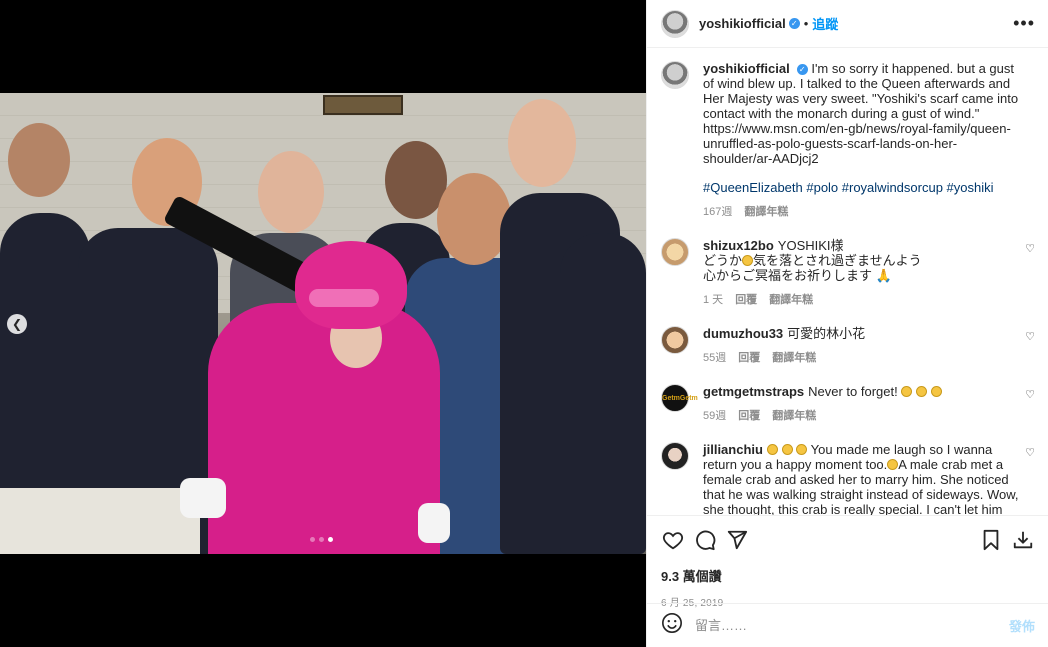  Describe the element at coordinates (434, 523) in the screenshot. I see `photo-glove-right` at that location.